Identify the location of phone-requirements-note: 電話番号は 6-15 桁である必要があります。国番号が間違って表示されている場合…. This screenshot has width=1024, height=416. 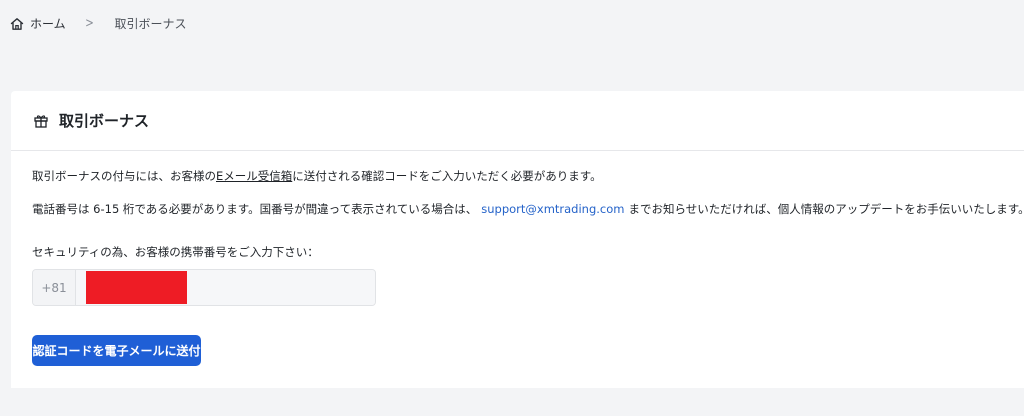
(528, 209).